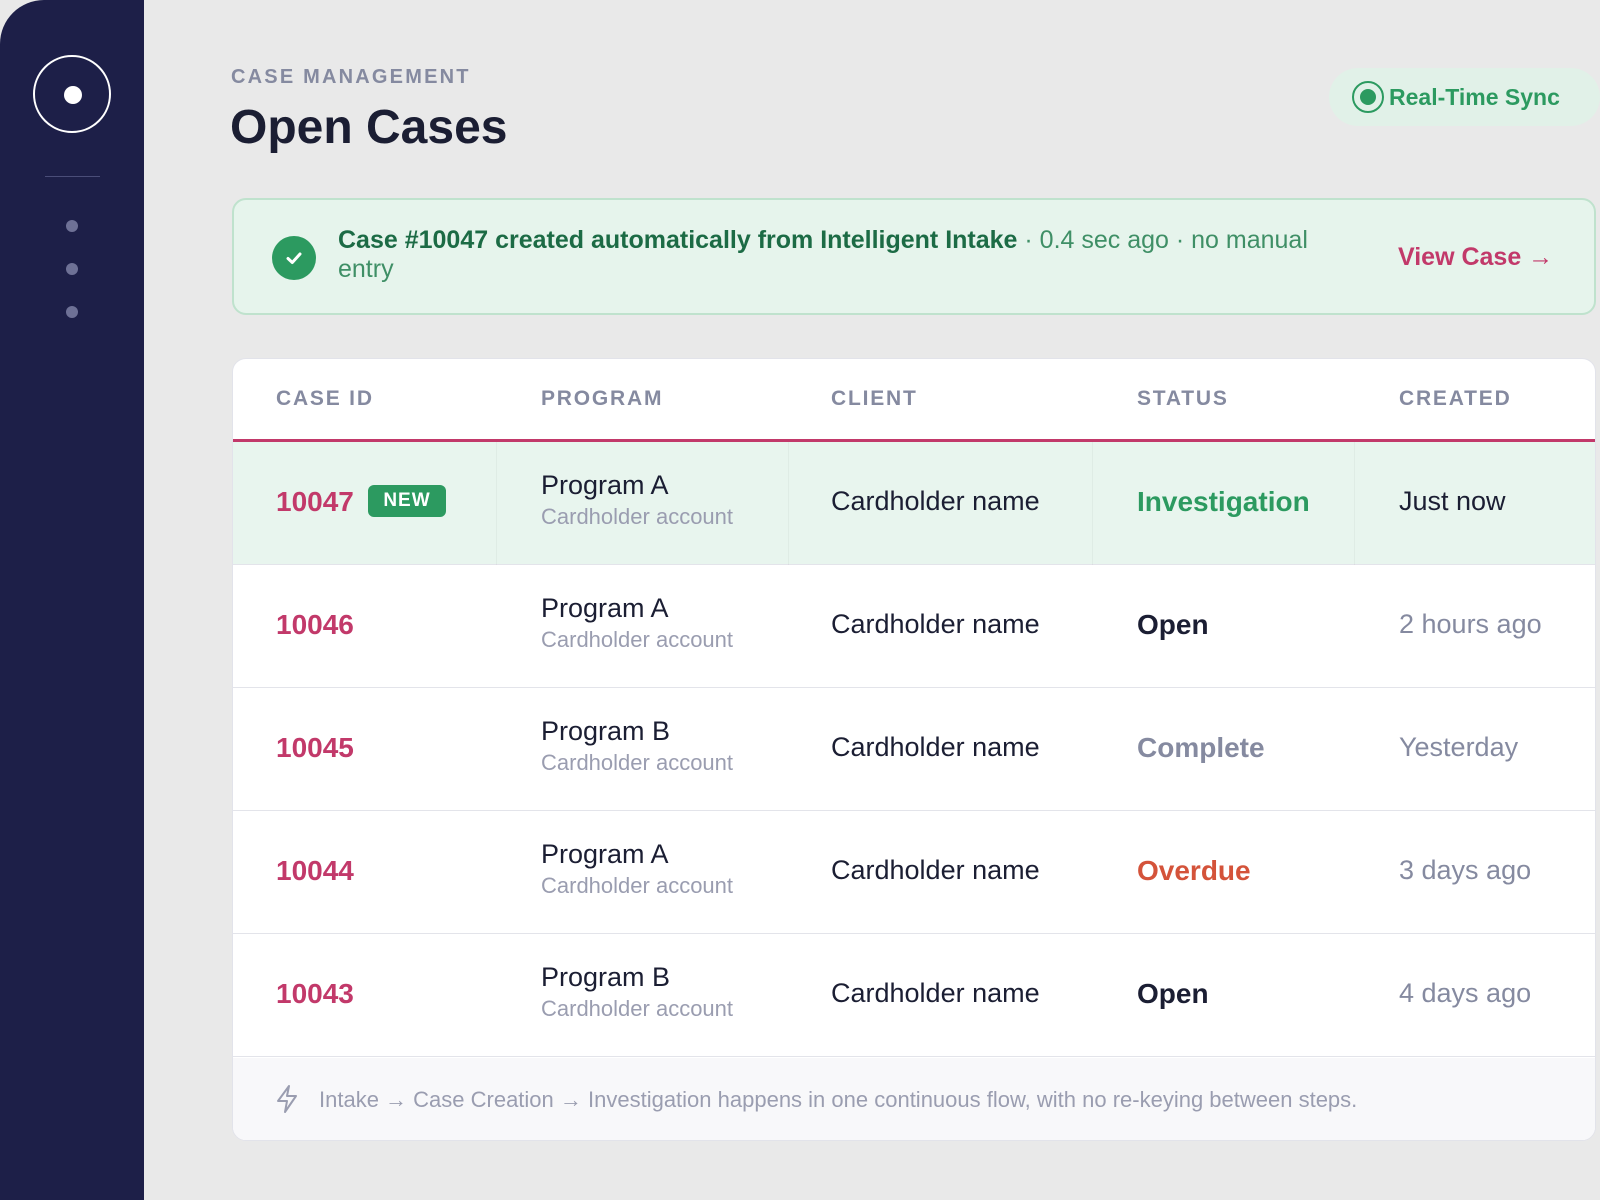  I want to click on check-circle-icon, so click(294, 258).